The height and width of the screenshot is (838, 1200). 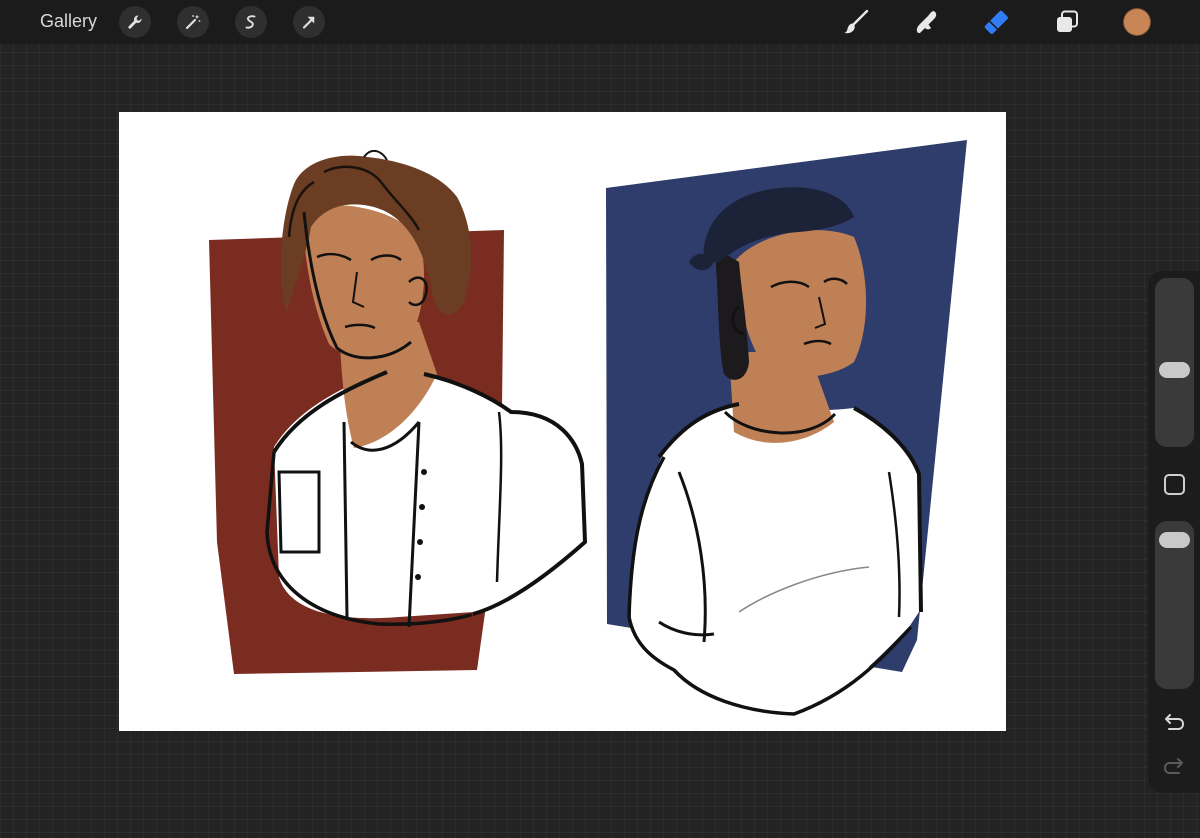 I want to click on adjustments-button, so click(x=193, y=22).